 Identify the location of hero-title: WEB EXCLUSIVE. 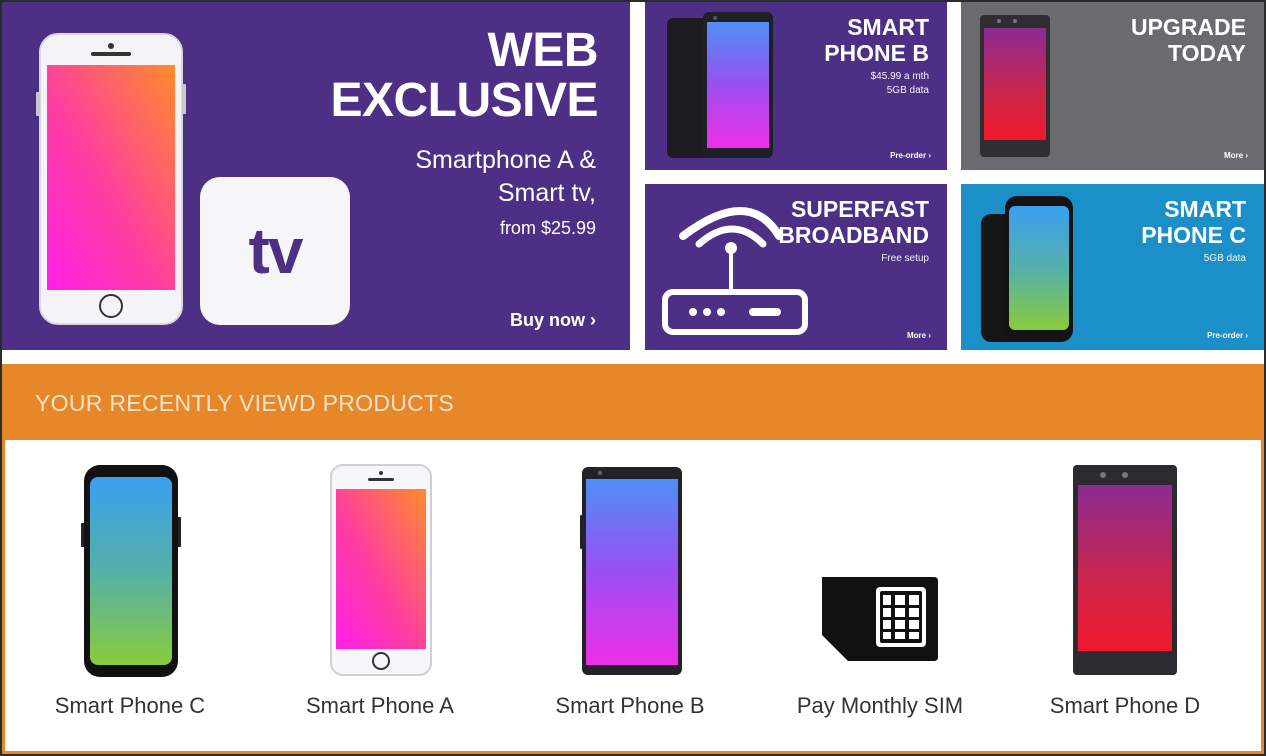
(464, 75).